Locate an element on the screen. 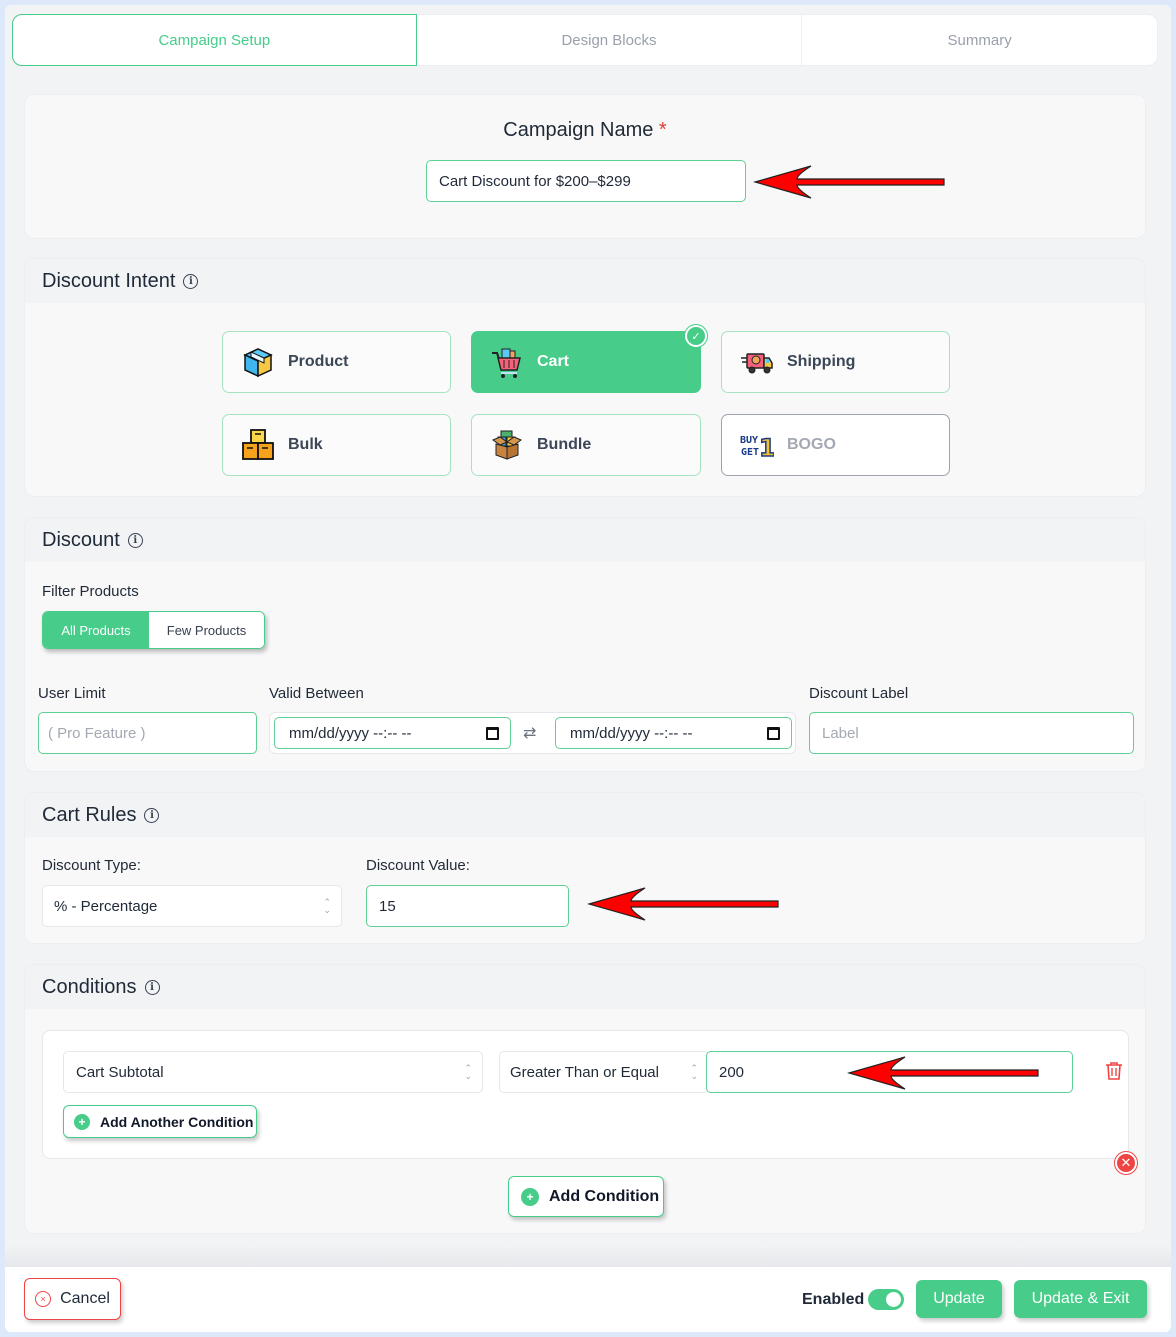 Image resolution: width=1176 pixels, height=1337 pixels. add-another-condition-button: + Add Another Condition is located at coordinates (160, 1121).